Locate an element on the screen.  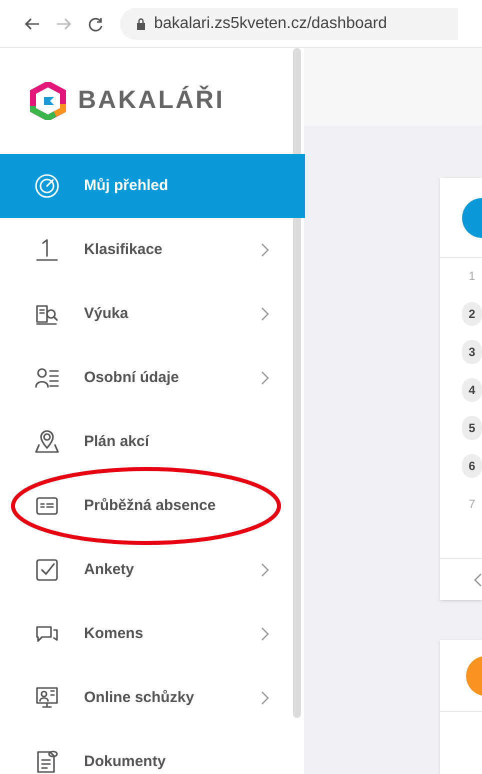
address-bar: bakalari.zs5kveten.cz/dashboard is located at coordinates (289, 24).